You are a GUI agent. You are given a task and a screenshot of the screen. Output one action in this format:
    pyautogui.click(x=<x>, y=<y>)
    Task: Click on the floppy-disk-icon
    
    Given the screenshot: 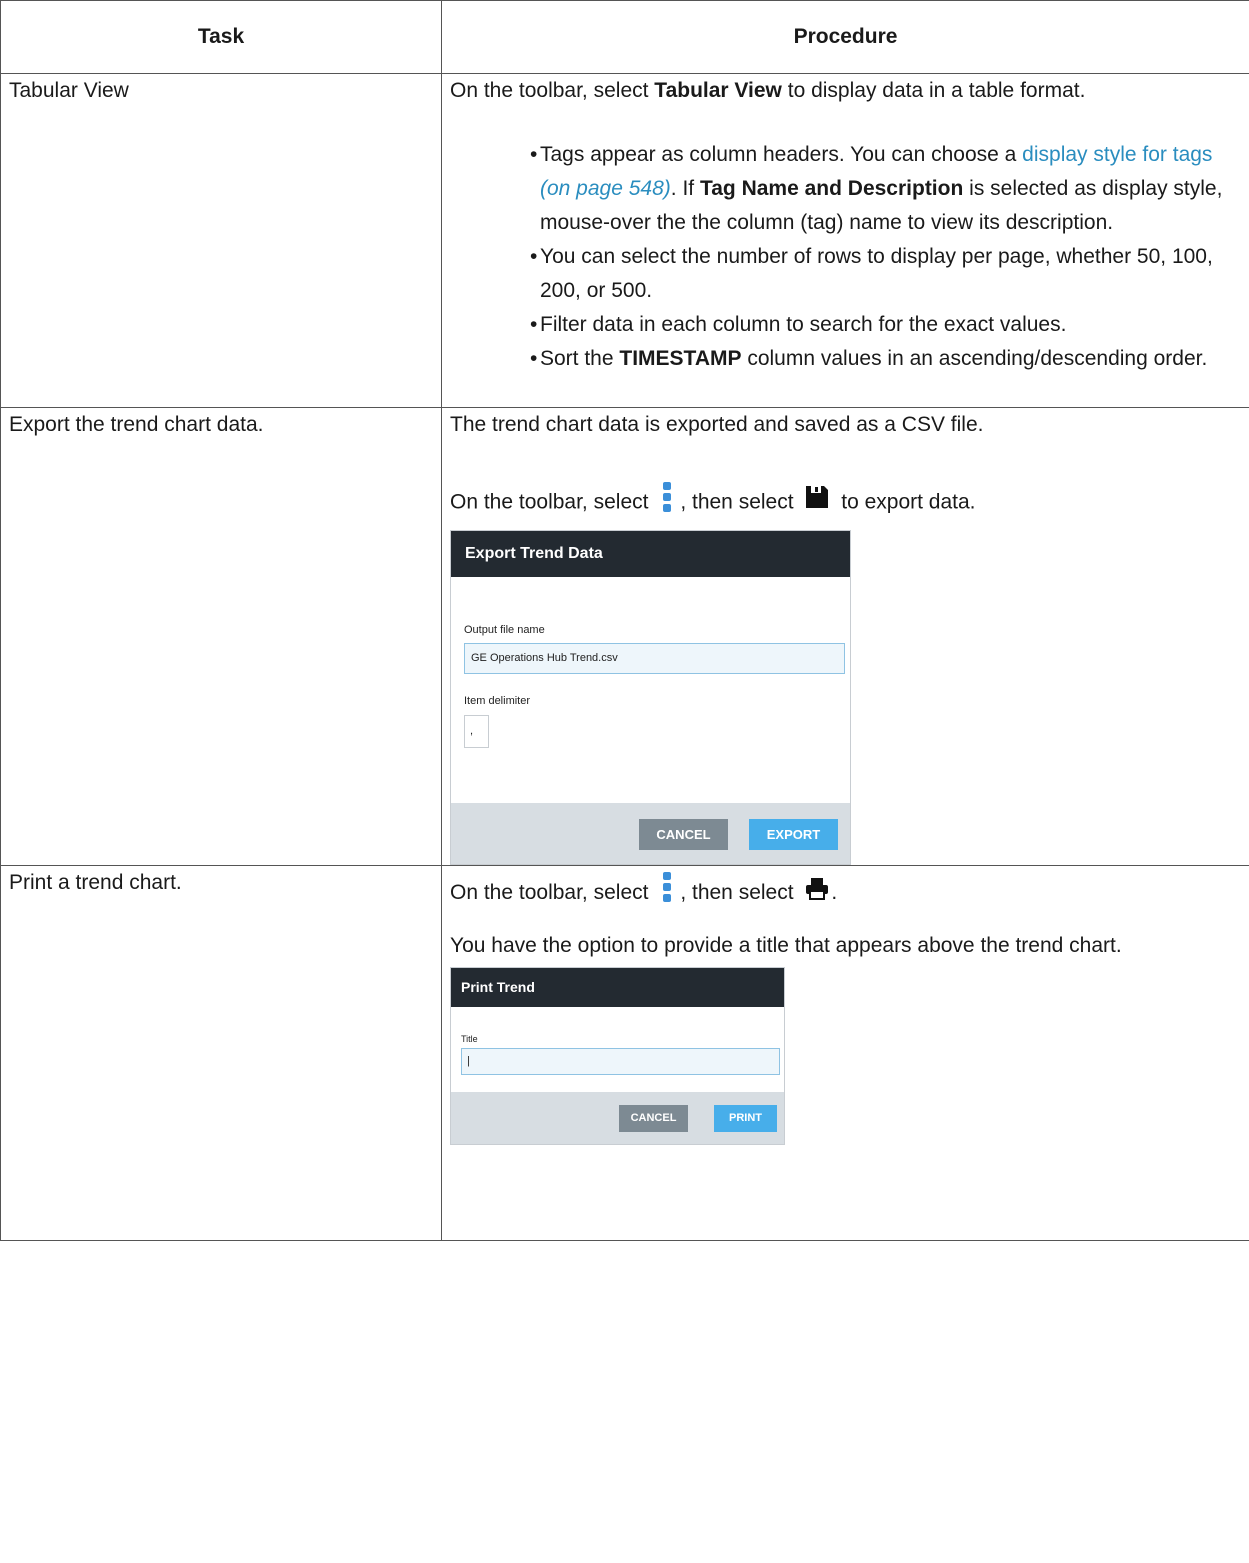 What is the action you would take?
    pyautogui.click(x=817, y=503)
    